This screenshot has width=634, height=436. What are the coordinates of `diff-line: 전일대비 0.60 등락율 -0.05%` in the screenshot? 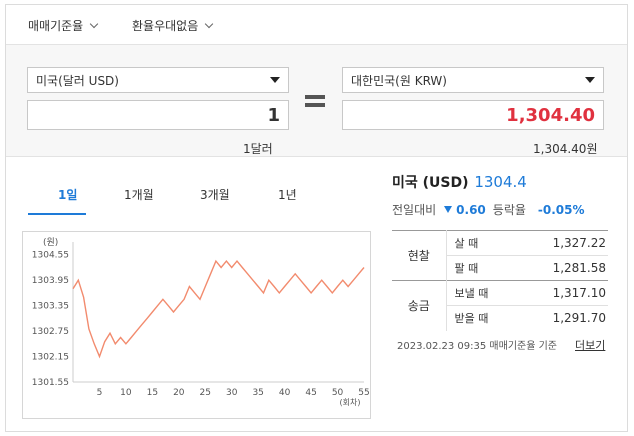 It's located at (500, 209).